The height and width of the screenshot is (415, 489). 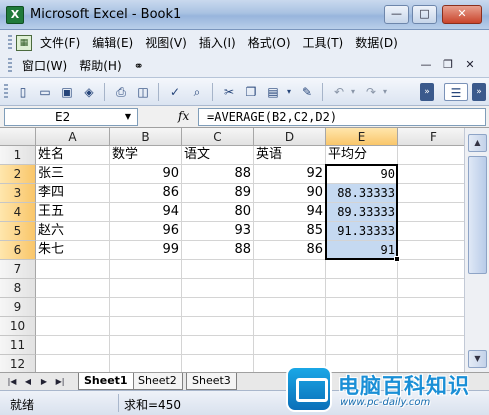 What do you see at coordinates (431, 212) in the screenshot?
I see `cell-f4` at bounding box center [431, 212].